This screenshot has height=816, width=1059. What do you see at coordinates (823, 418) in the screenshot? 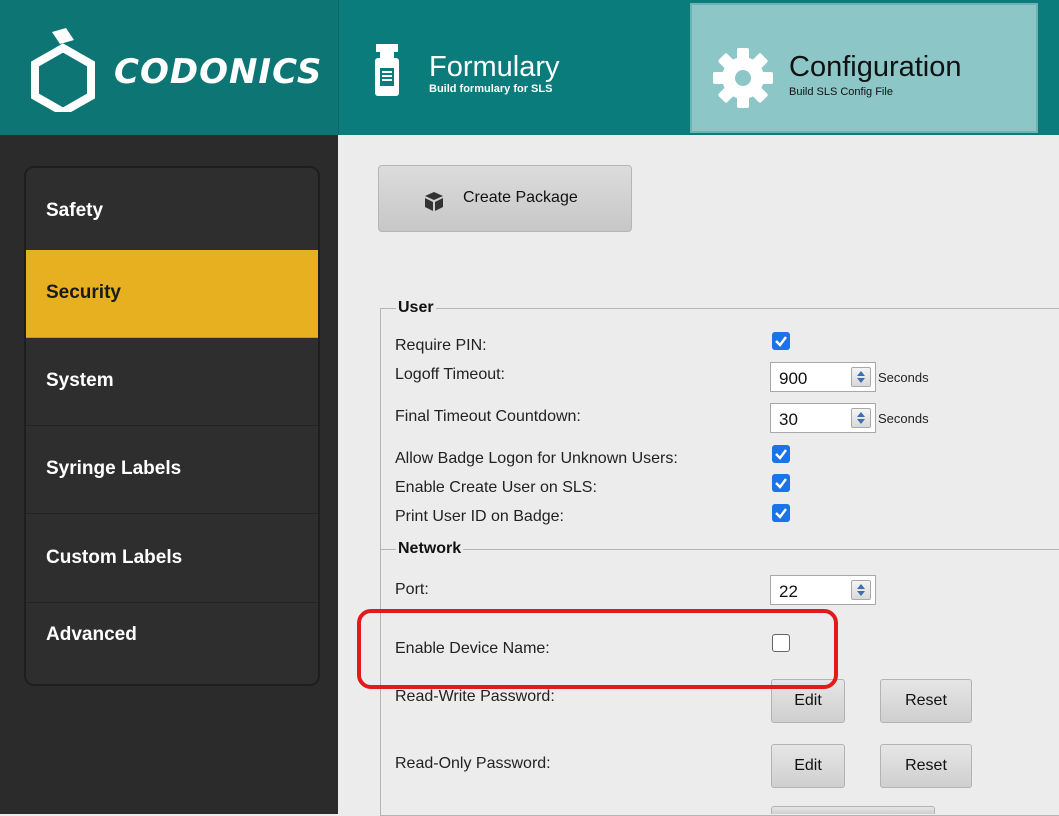
I see `final-timeout-input: 30` at bounding box center [823, 418].